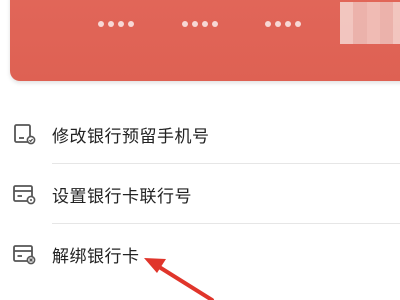 This screenshot has width=400, height=300. What do you see at coordinates (24, 255) in the screenshot?
I see `card-unbind-icon` at bounding box center [24, 255].